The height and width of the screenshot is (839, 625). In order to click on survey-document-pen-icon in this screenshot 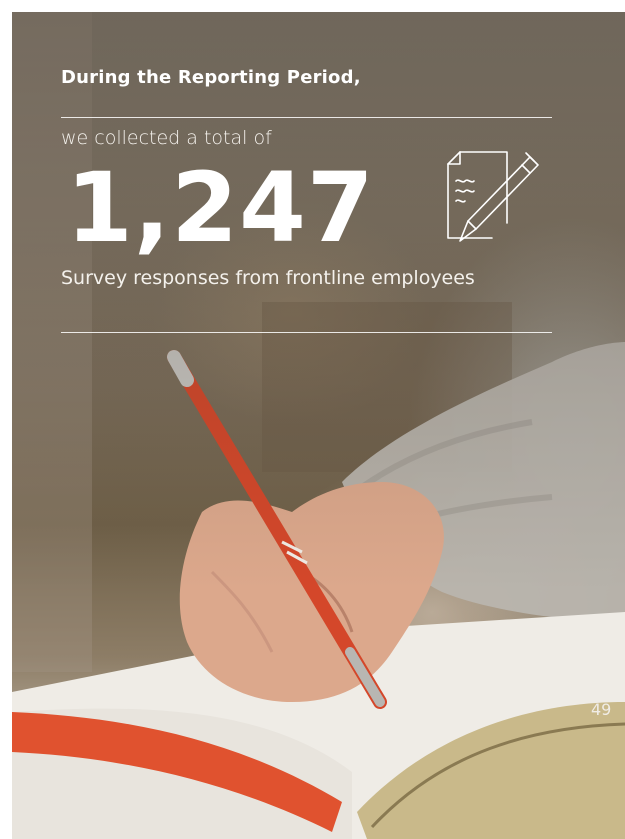, I will do `click(493, 196)`.